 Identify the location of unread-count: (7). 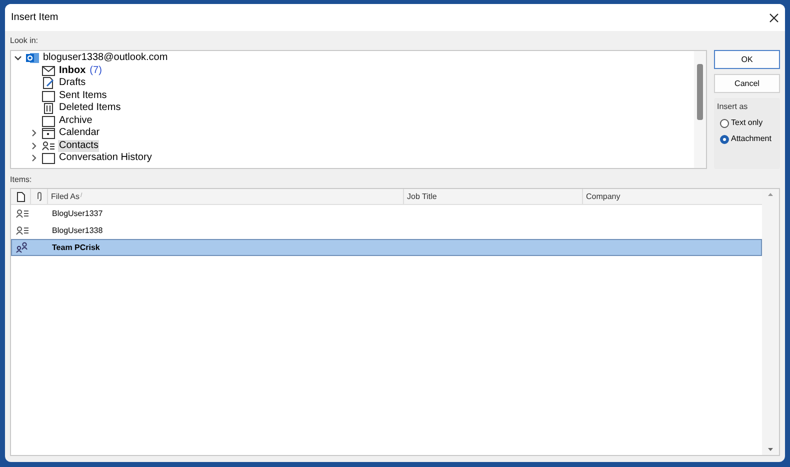
(96, 70).